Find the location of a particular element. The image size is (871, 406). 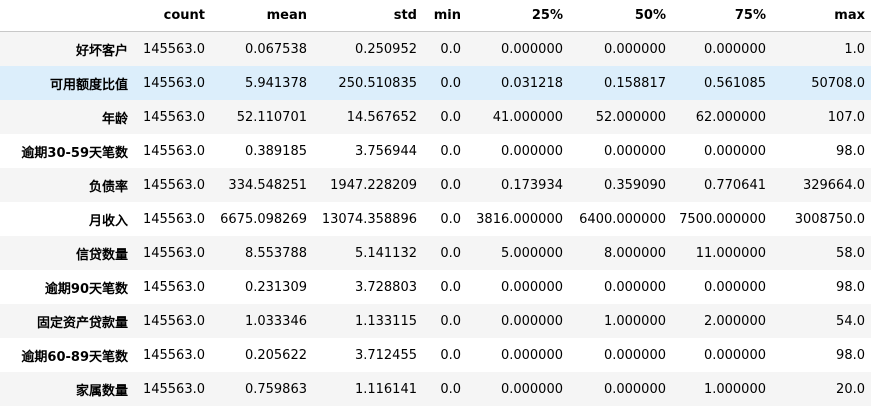

table-cell: 41.000000 is located at coordinates (518, 117).